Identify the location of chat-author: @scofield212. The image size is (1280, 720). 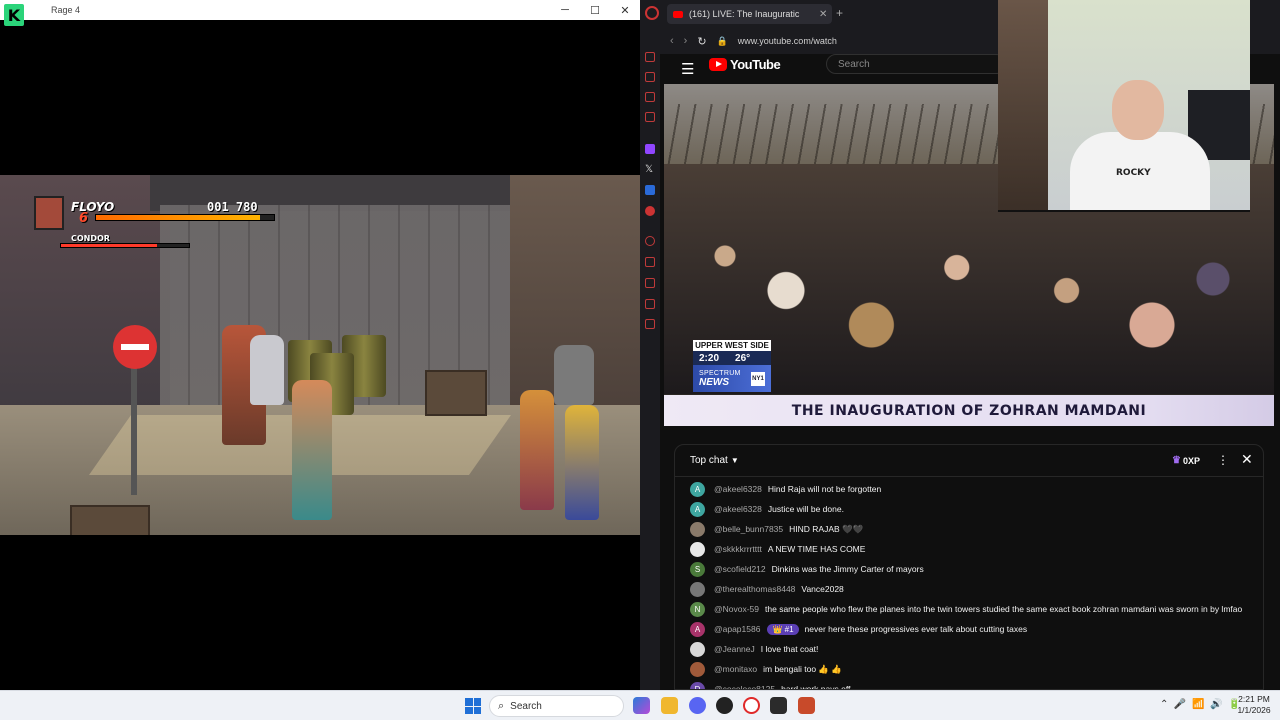
(740, 569).